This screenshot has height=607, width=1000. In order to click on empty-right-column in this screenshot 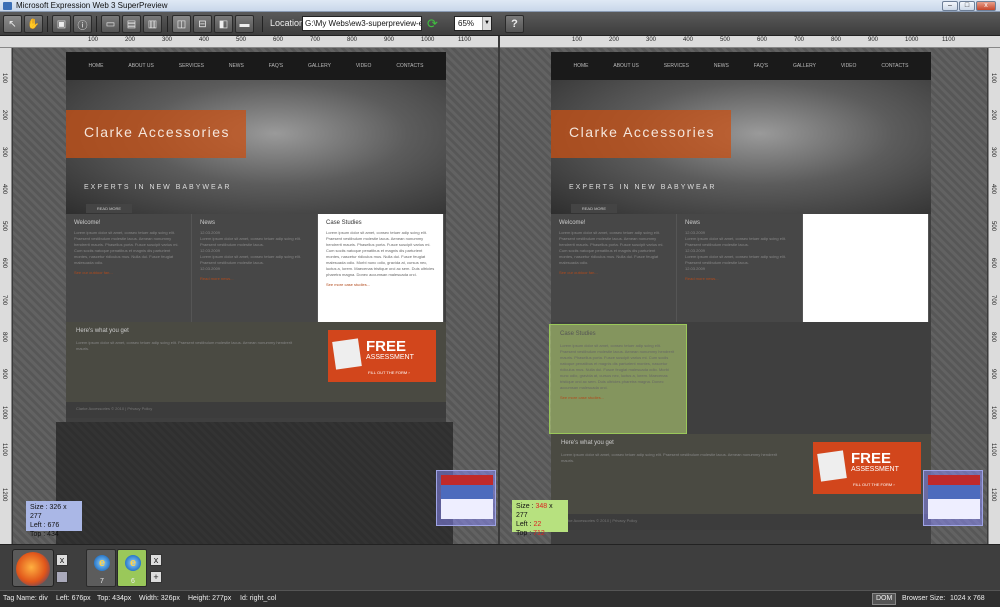, I will do `click(866, 268)`.